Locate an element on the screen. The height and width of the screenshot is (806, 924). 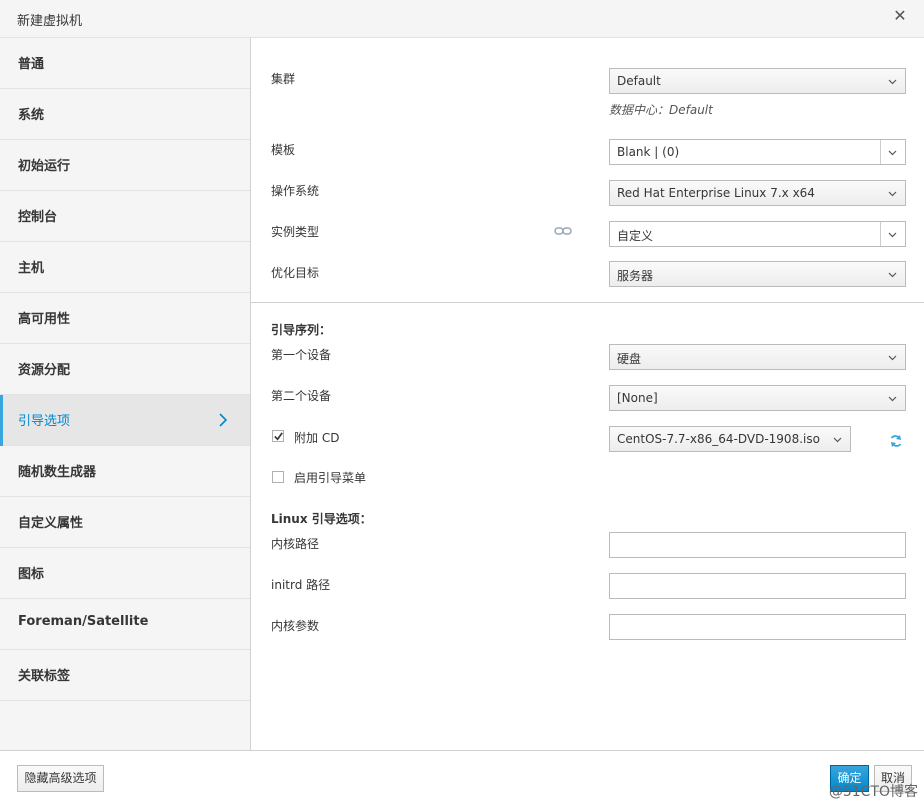
sidebar-item-label: 关联标签 is located at coordinates (44, 676).